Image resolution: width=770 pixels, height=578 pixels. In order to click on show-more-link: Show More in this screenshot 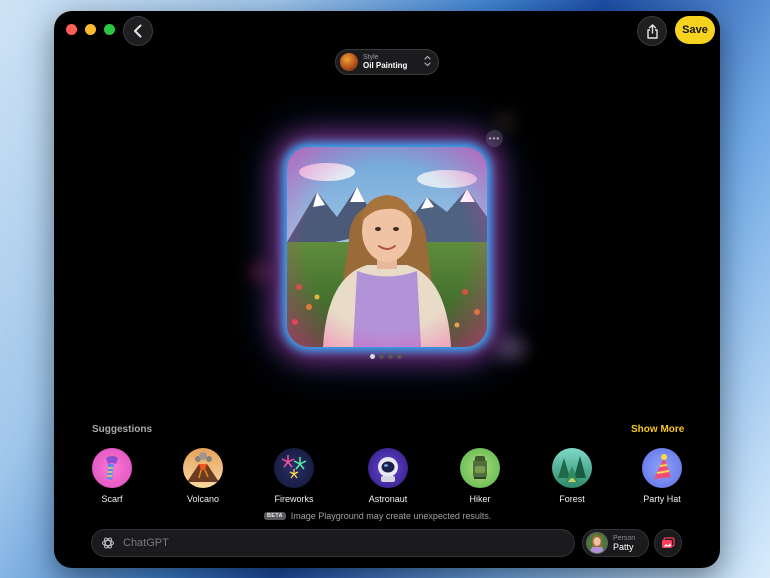, I will do `click(657, 429)`.